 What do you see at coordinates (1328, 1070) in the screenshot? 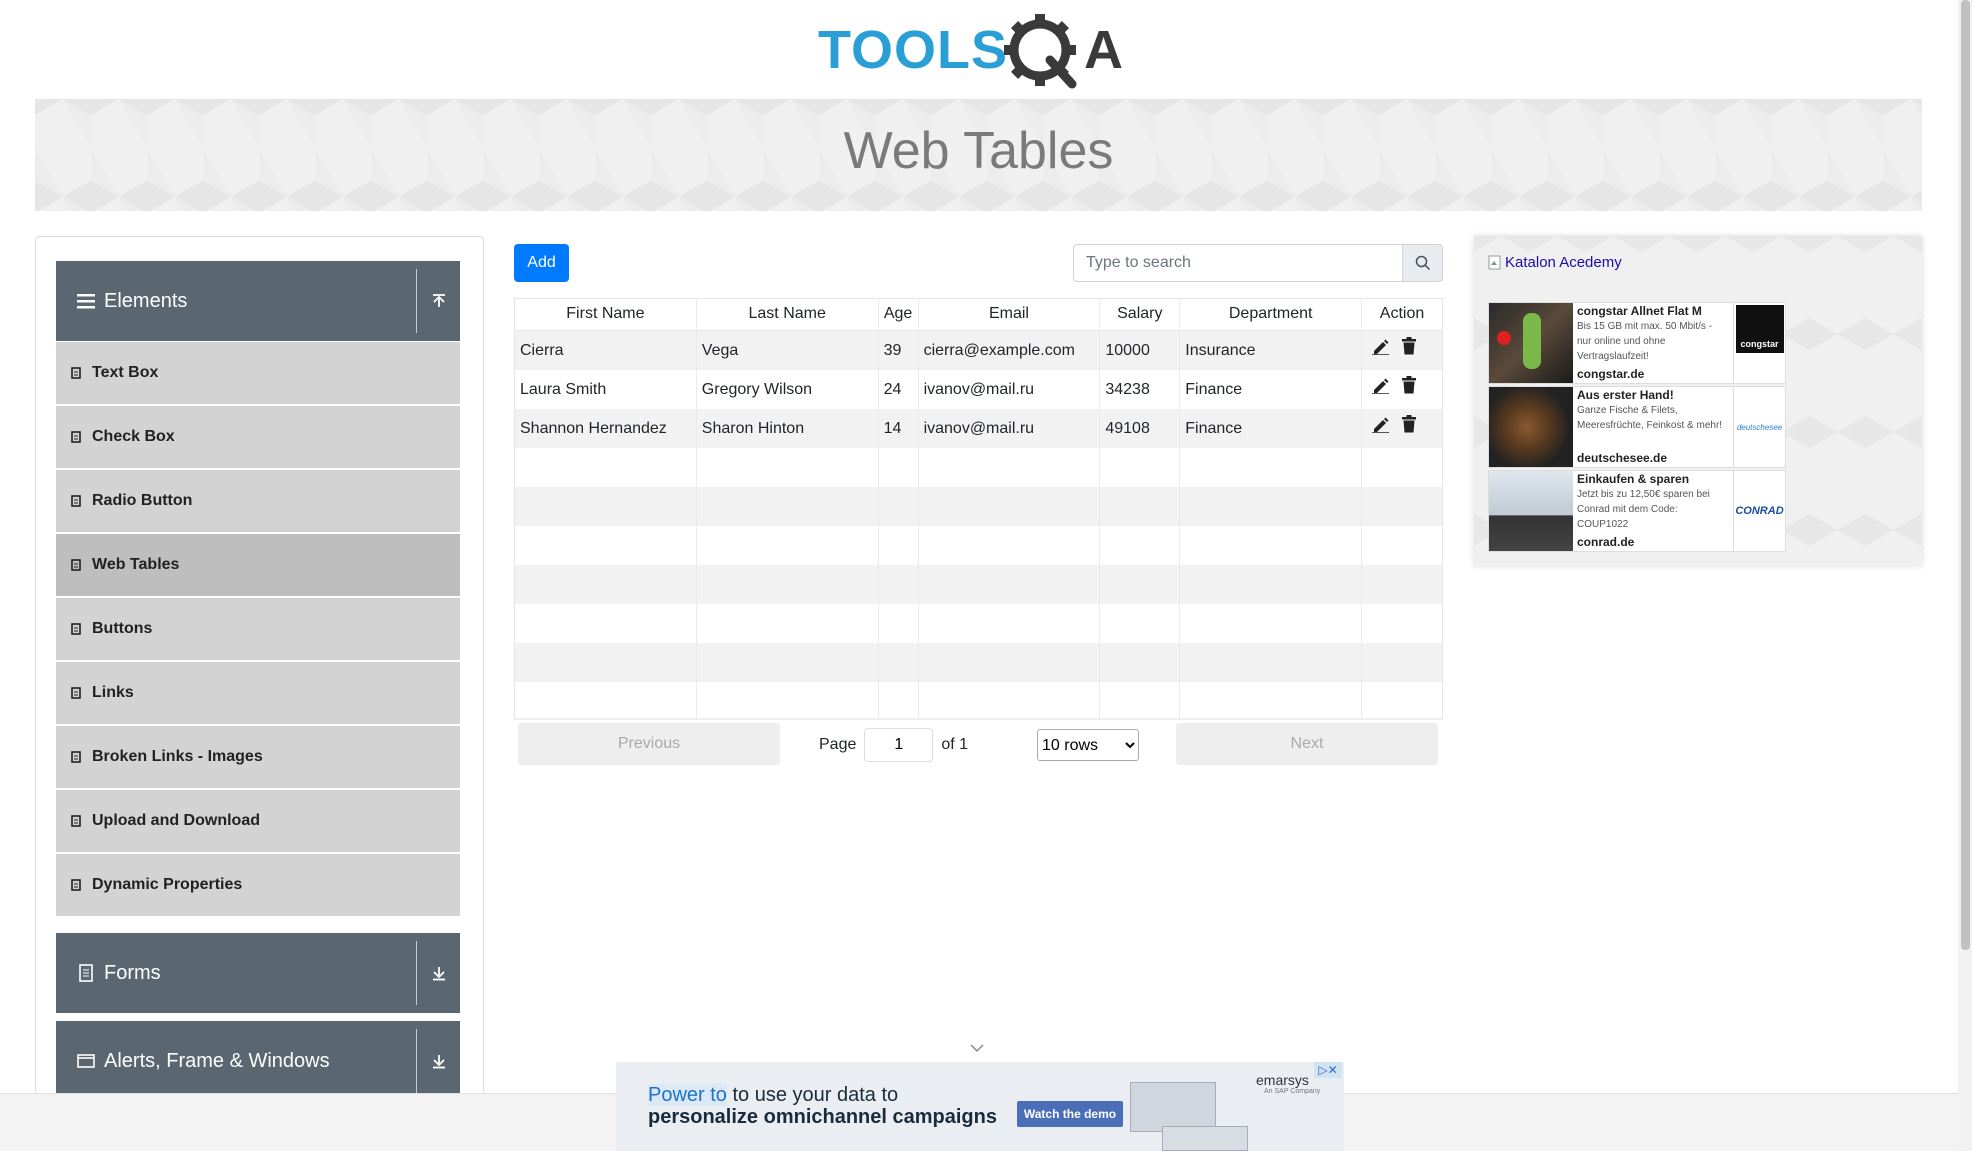
I see `ad-close-icon: ▷✕` at bounding box center [1328, 1070].